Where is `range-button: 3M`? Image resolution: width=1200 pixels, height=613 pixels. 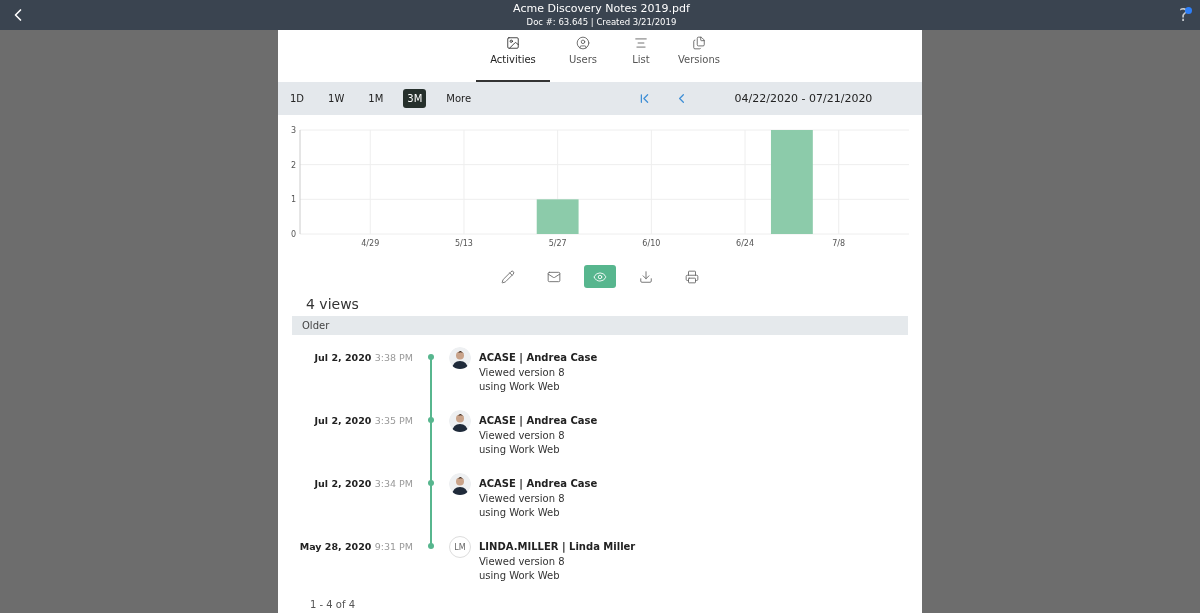 range-button: 3M is located at coordinates (415, 98).